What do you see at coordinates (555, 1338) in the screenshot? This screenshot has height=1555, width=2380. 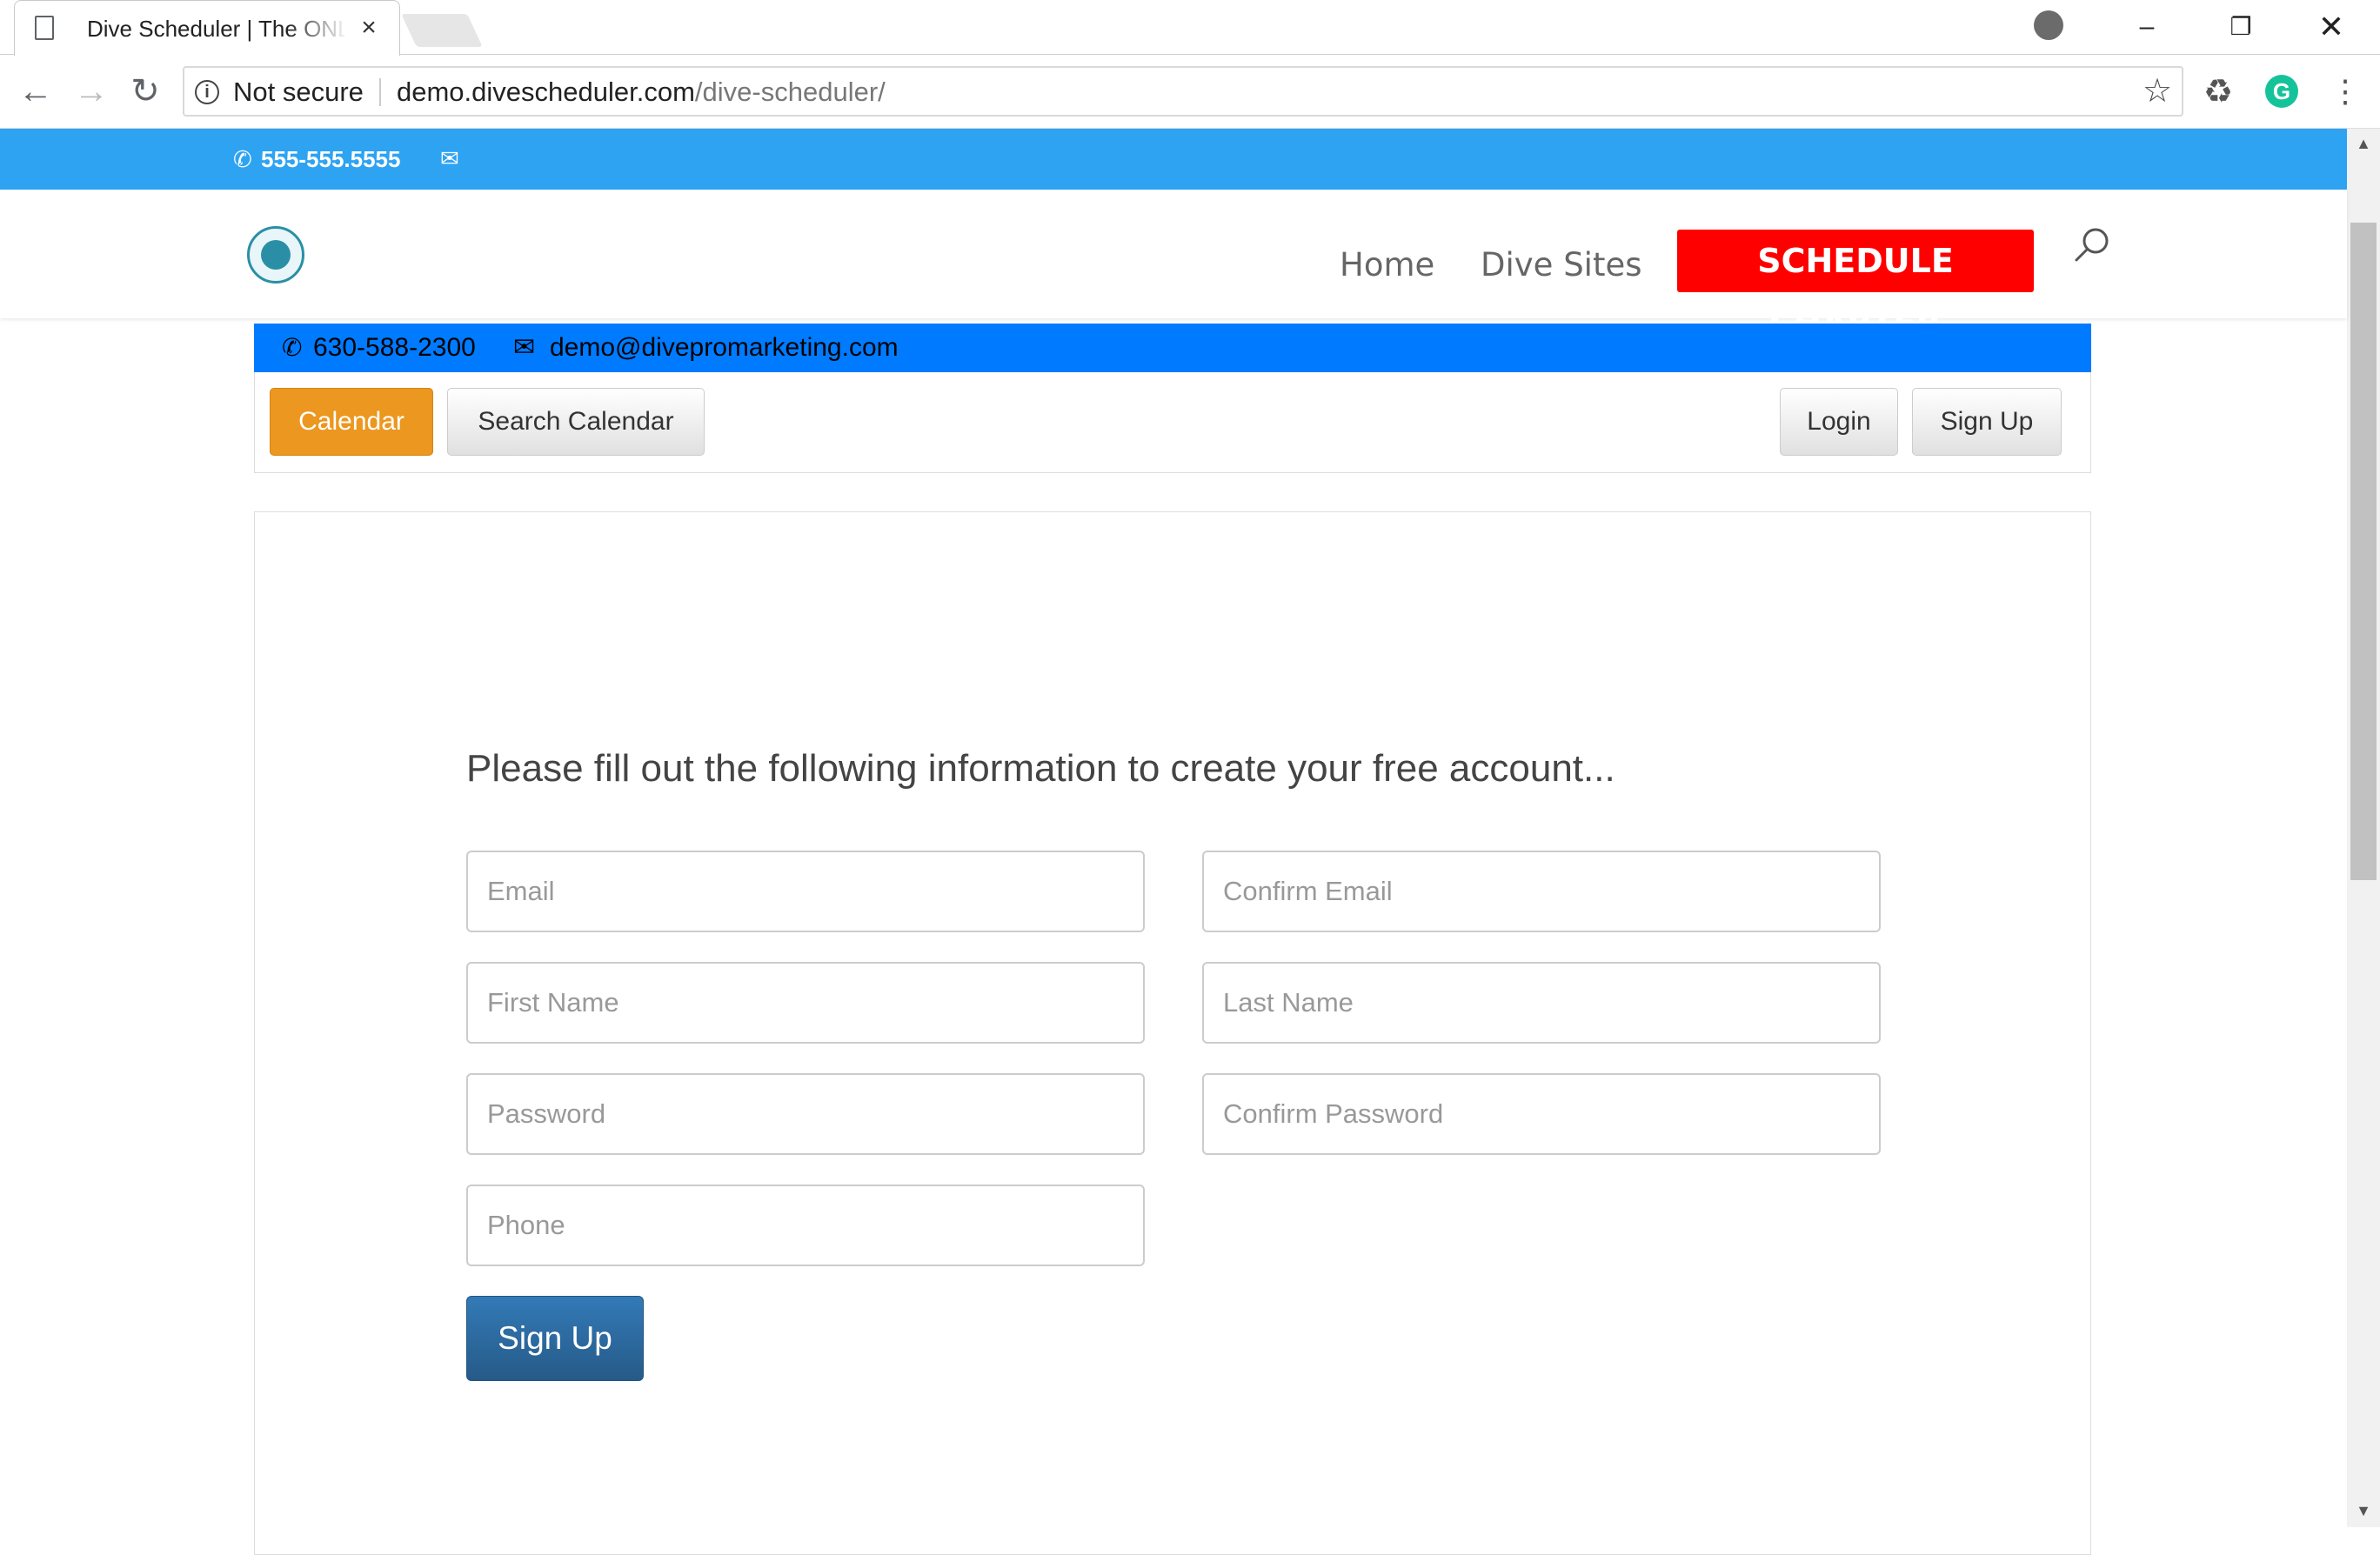 I see `signup-submit-button: Sign Up` at bounding box center [555, 1338].